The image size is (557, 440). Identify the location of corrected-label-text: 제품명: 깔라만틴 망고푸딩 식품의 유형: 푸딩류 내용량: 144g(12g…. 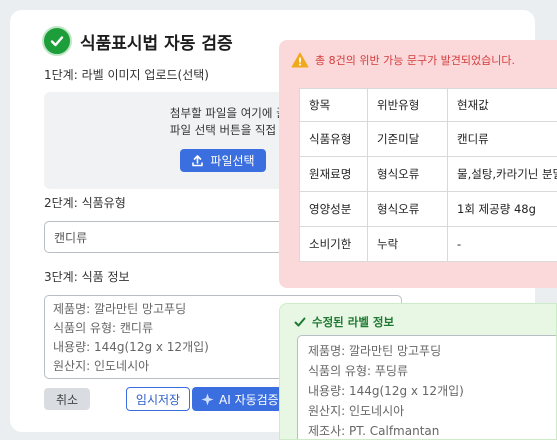
(426, 387).